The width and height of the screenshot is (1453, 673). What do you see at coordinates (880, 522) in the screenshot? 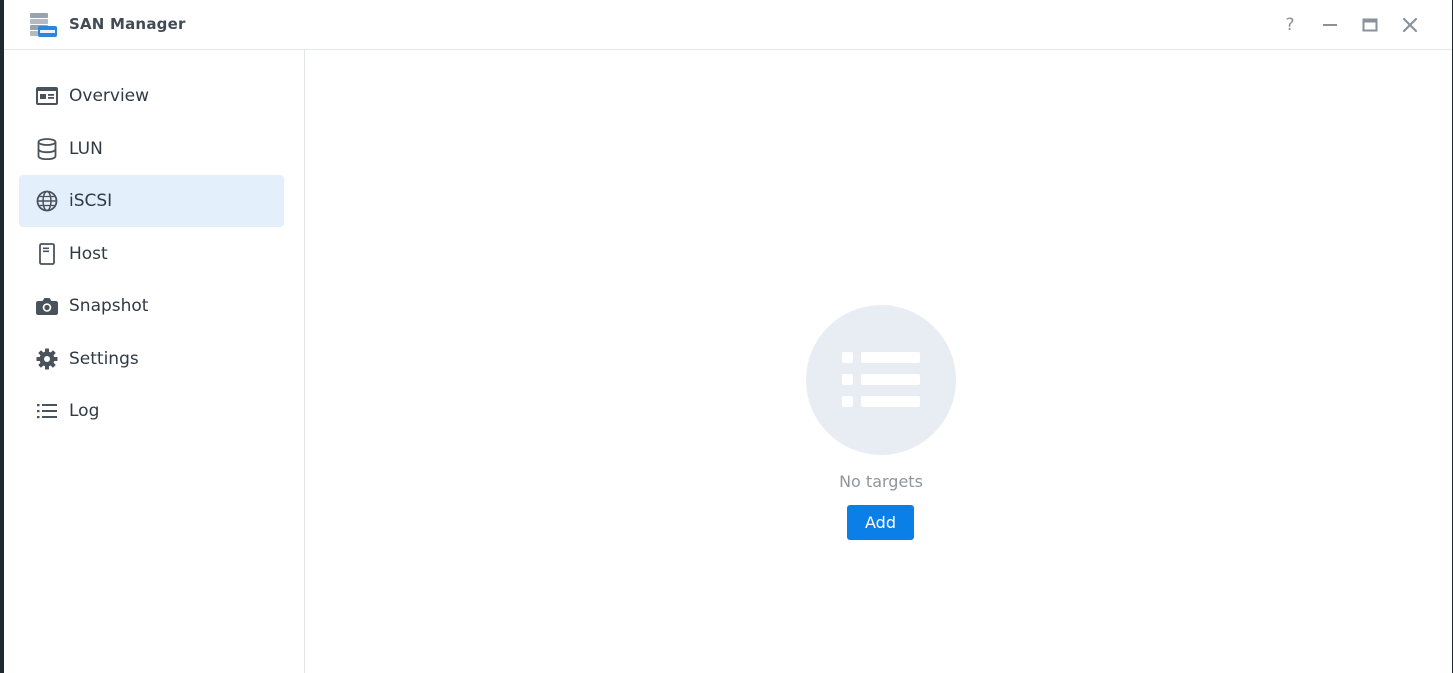
I see `add-target-button: Add` at bounding box center [880, 522].